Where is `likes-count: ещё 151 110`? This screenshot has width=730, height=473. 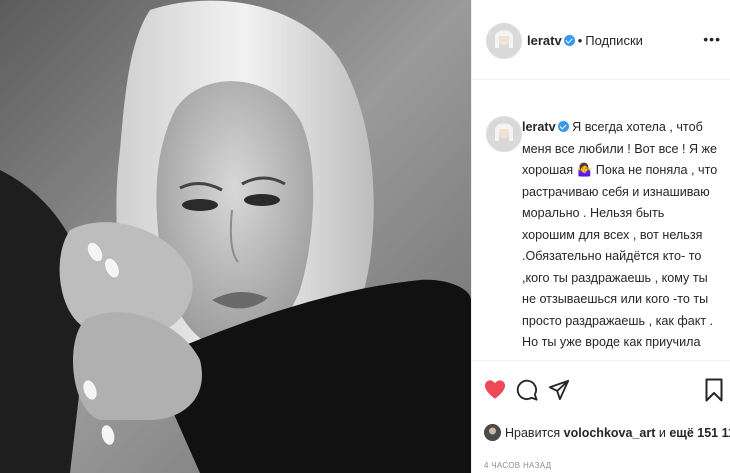 likes-count: ещё 151 110 is located at coordinates (699, 433).